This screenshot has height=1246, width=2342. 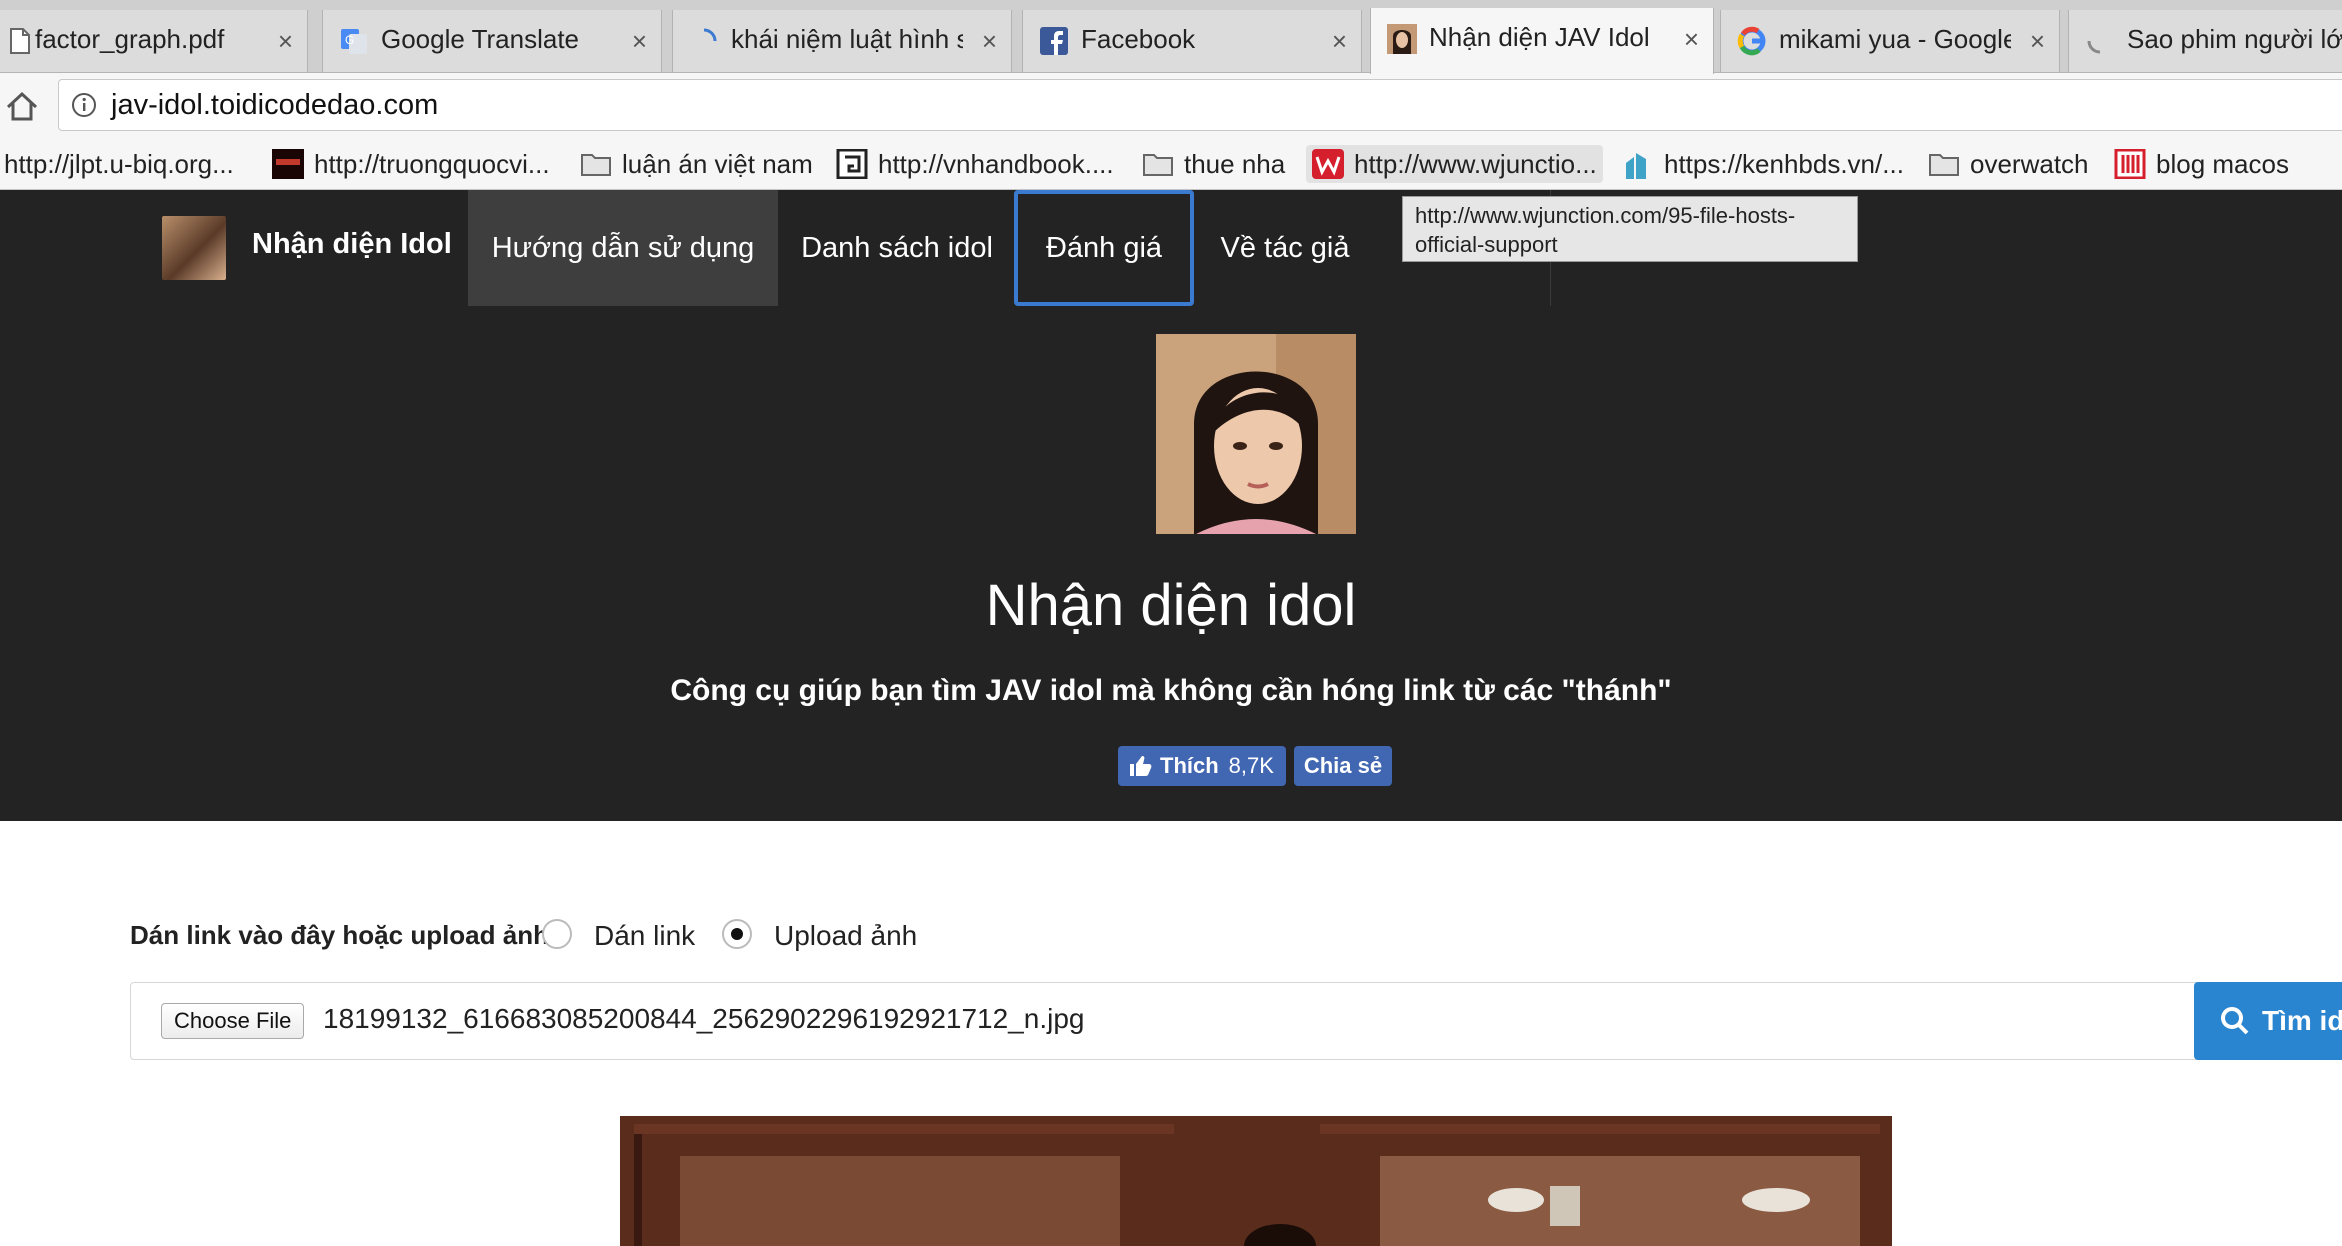 I want to click on bookmark-overwatch: overwatch, so click(x=2008, y=164).